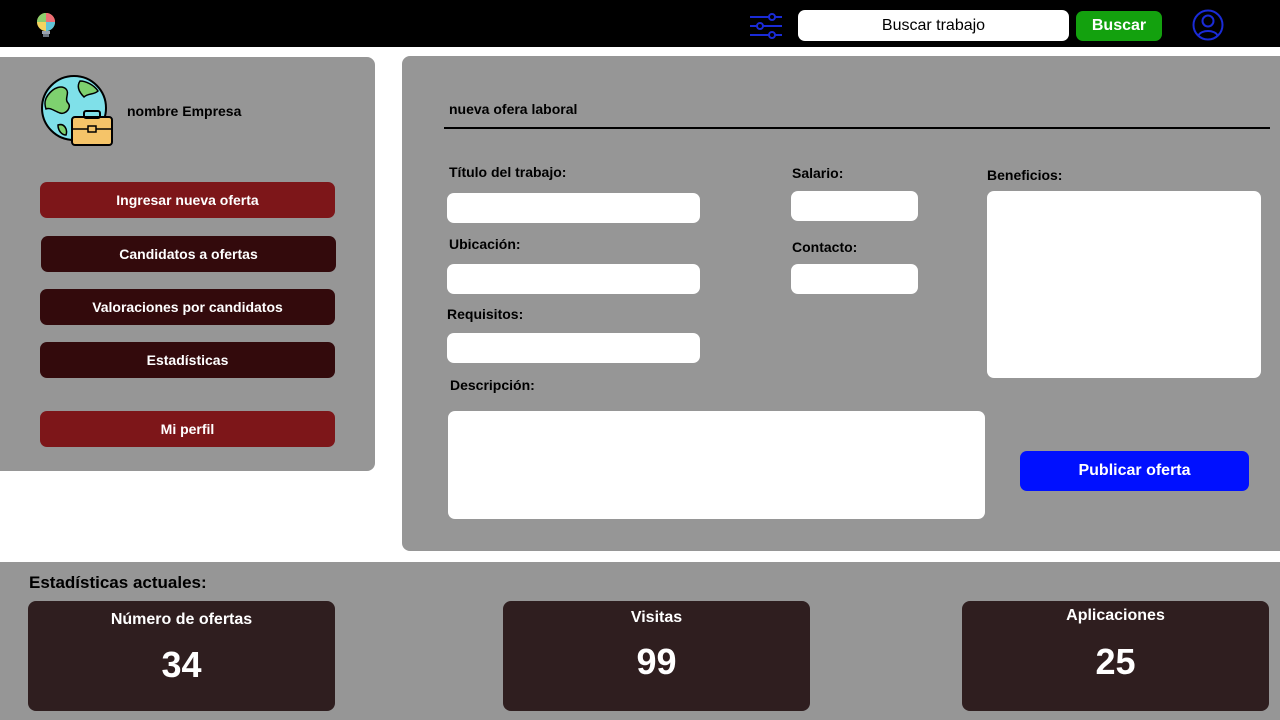 The width and height of the screenshot is (1280, 720). Describe the element at coordinates (485, 314) in the screenshot. I see `requirements-label: Requisitos:` at that location.